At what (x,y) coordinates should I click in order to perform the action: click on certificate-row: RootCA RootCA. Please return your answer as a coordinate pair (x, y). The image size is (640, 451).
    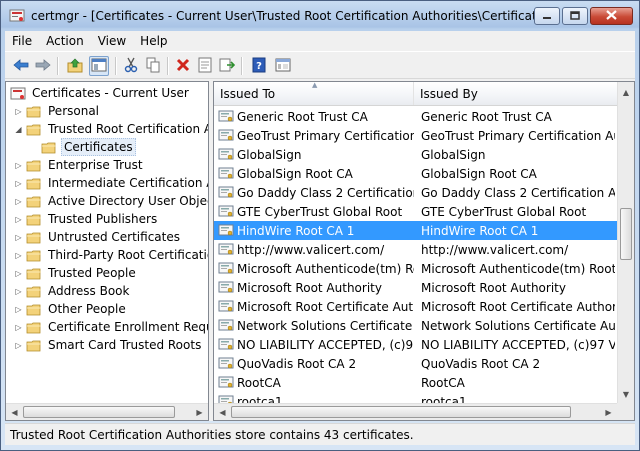
    Looking at the image, I should click on (415, 382).